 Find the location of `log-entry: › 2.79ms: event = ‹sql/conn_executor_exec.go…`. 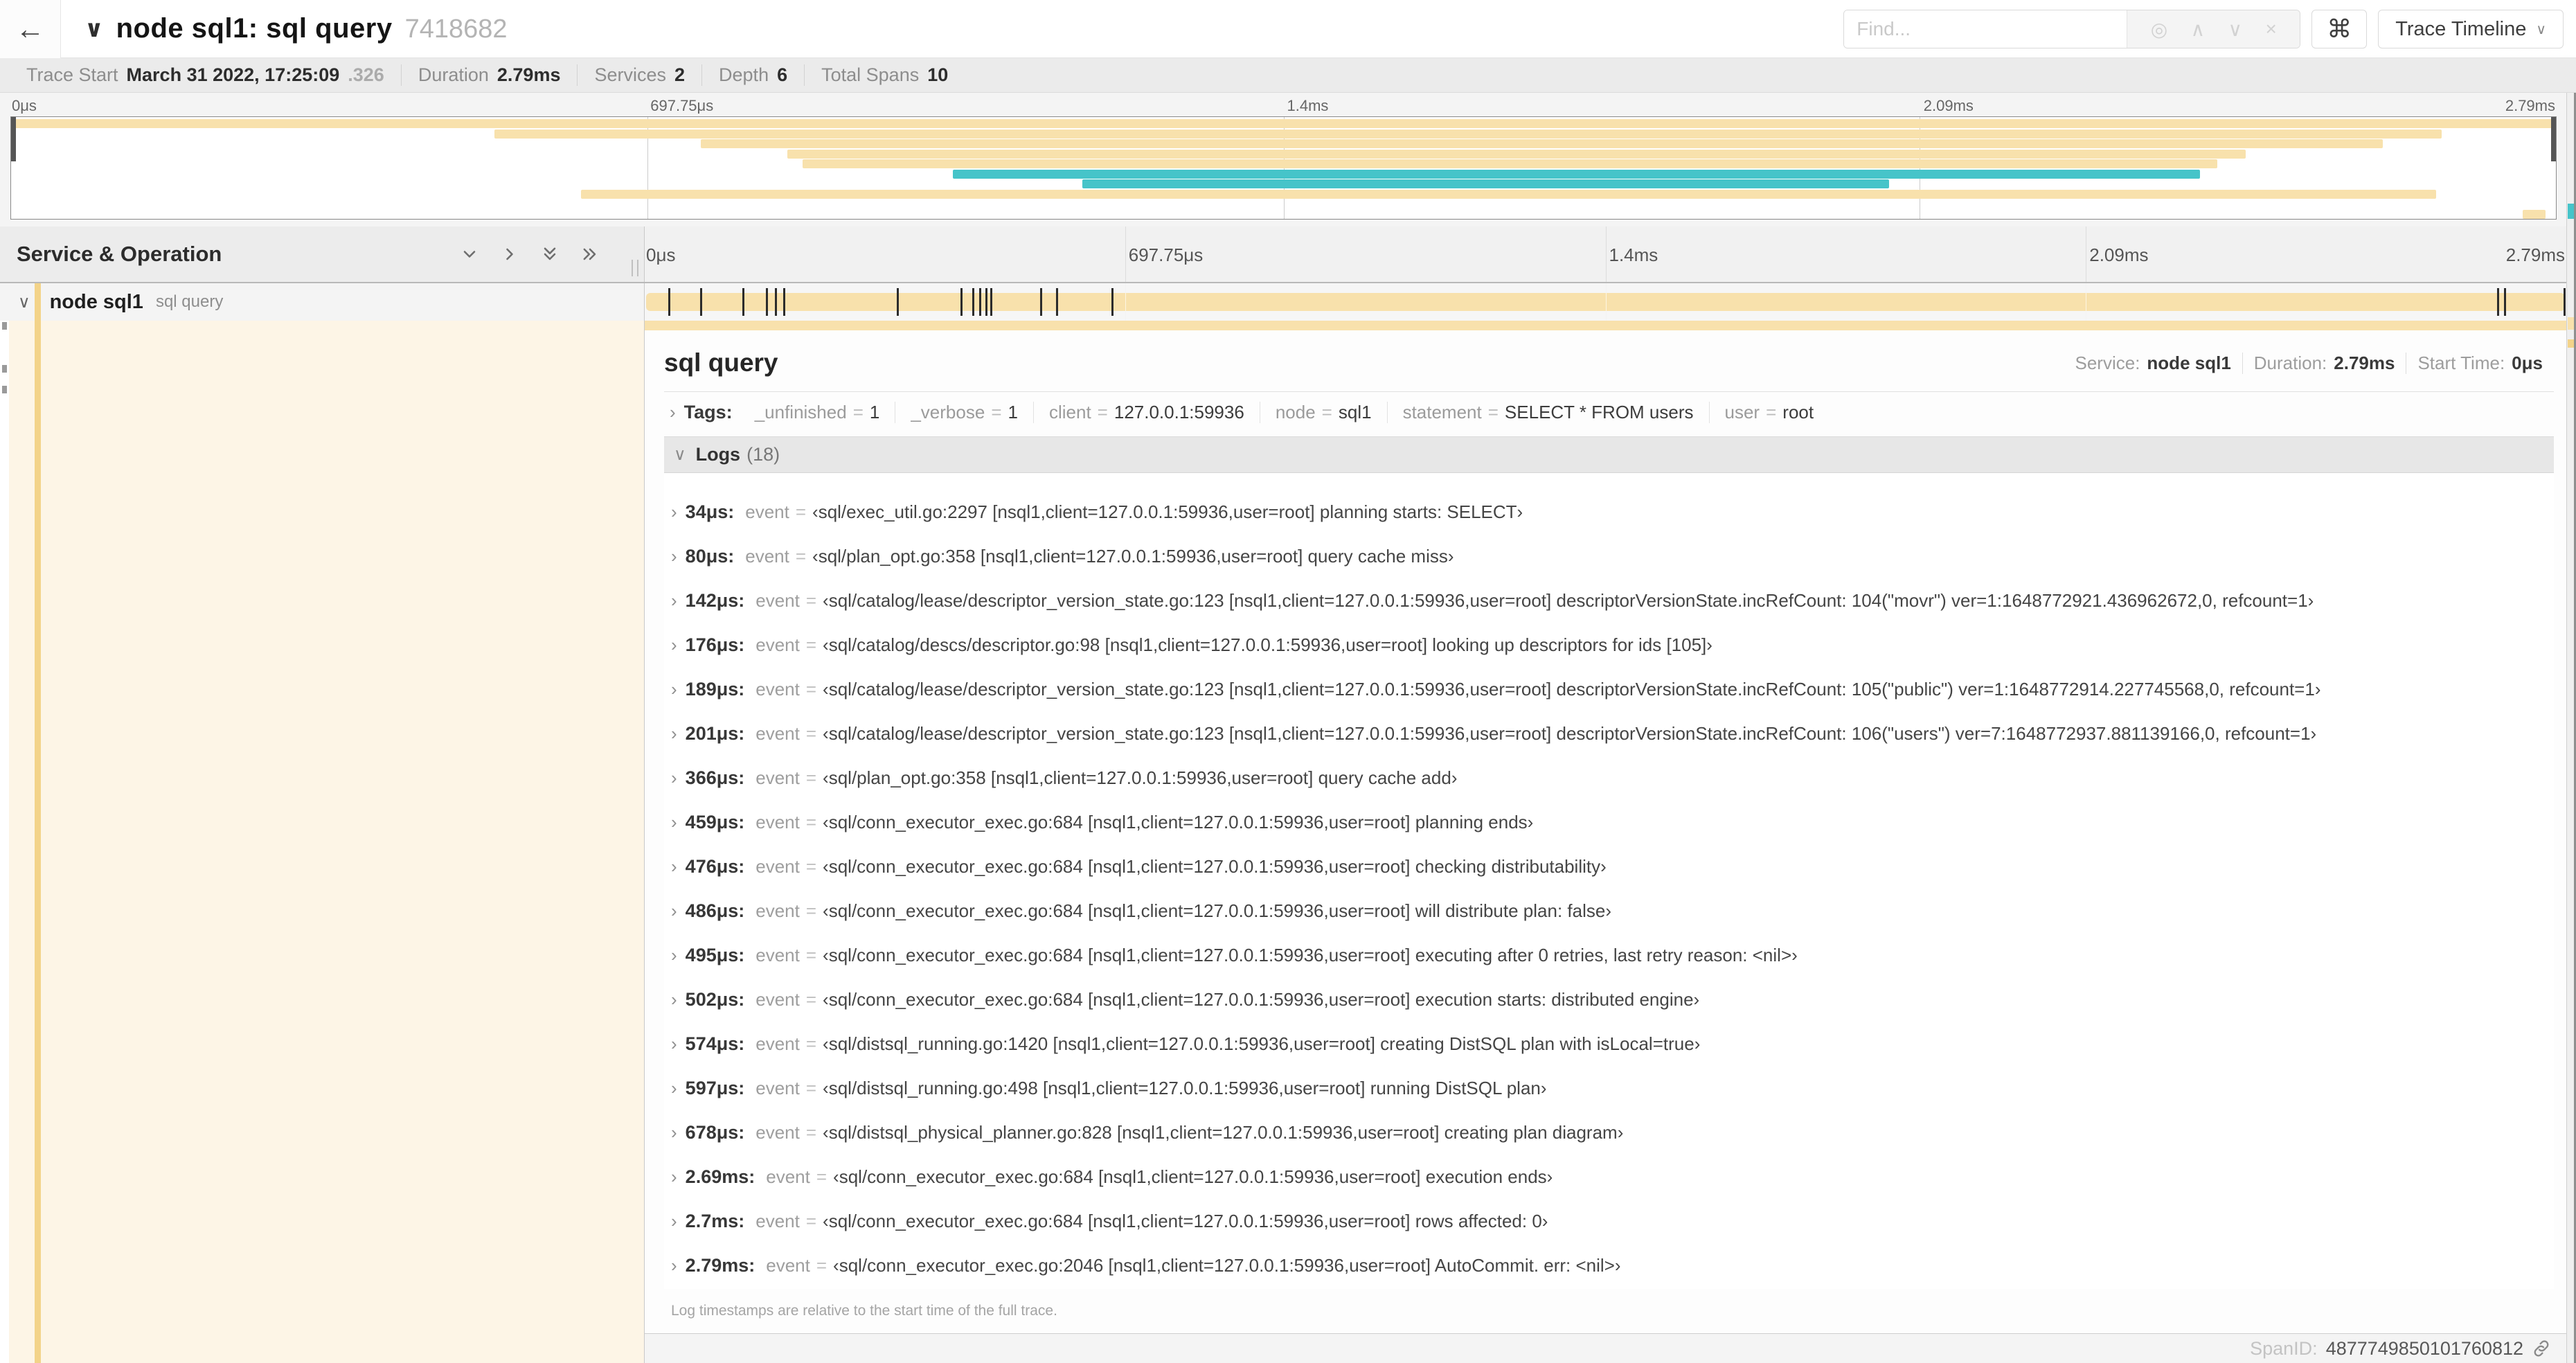

log-entry: › 2.79ms: event = ‹sql/conn_executor_exec.go… is located at coordinates (1609, 1265).